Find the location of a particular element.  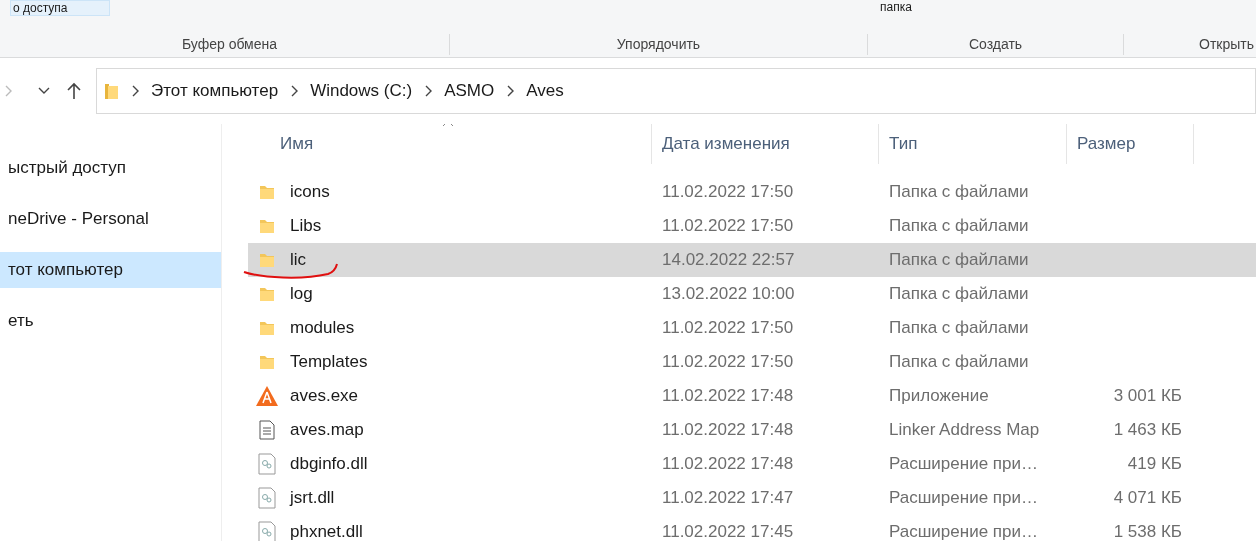

file-row: phxnet.dll 11.02.2022 17:45 Расширение при… 1 538 КБ is located at coordinates (752, 528).